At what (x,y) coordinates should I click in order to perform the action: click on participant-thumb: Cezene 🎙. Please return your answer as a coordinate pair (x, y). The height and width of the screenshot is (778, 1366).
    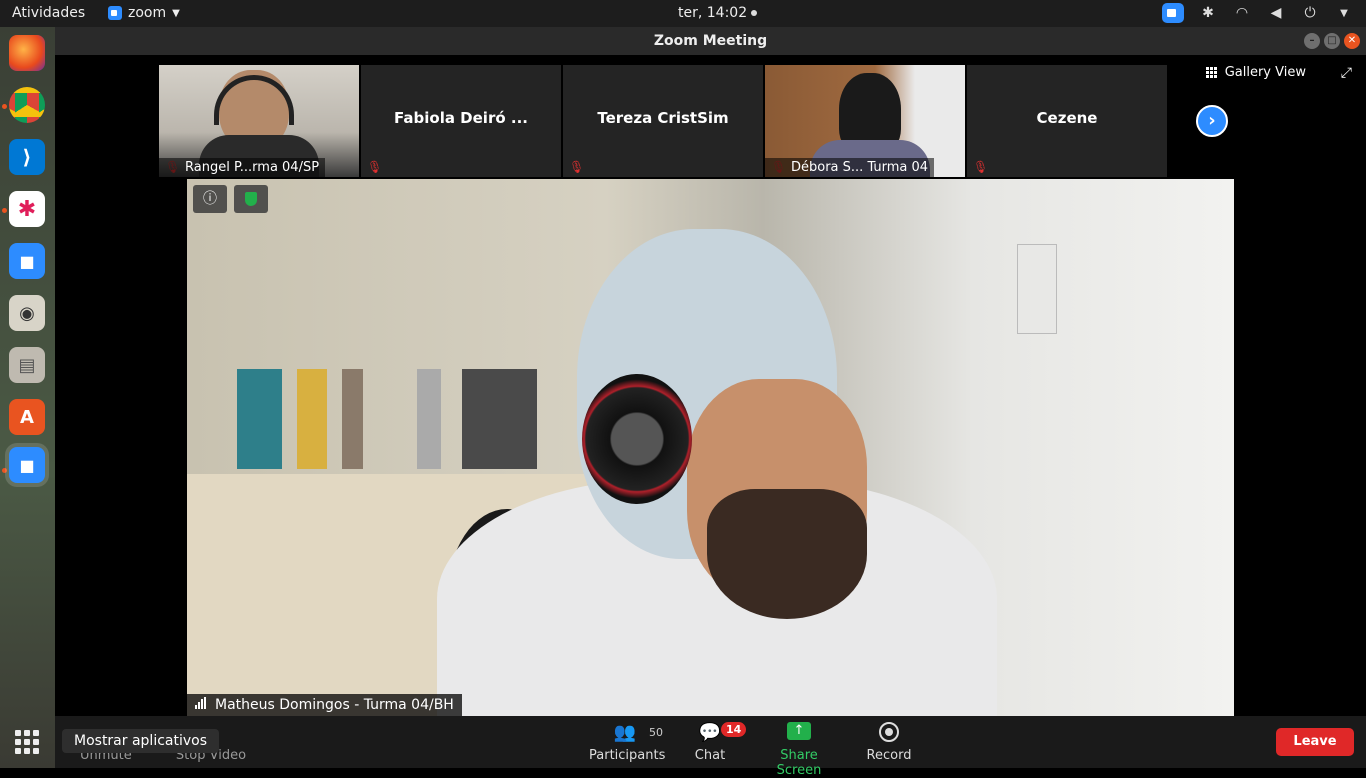
    Looking at the image, I should click on (1067, 121).